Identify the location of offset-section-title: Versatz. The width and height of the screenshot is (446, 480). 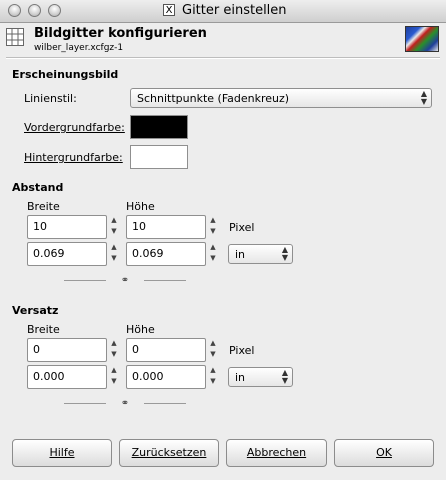
(35, 310).